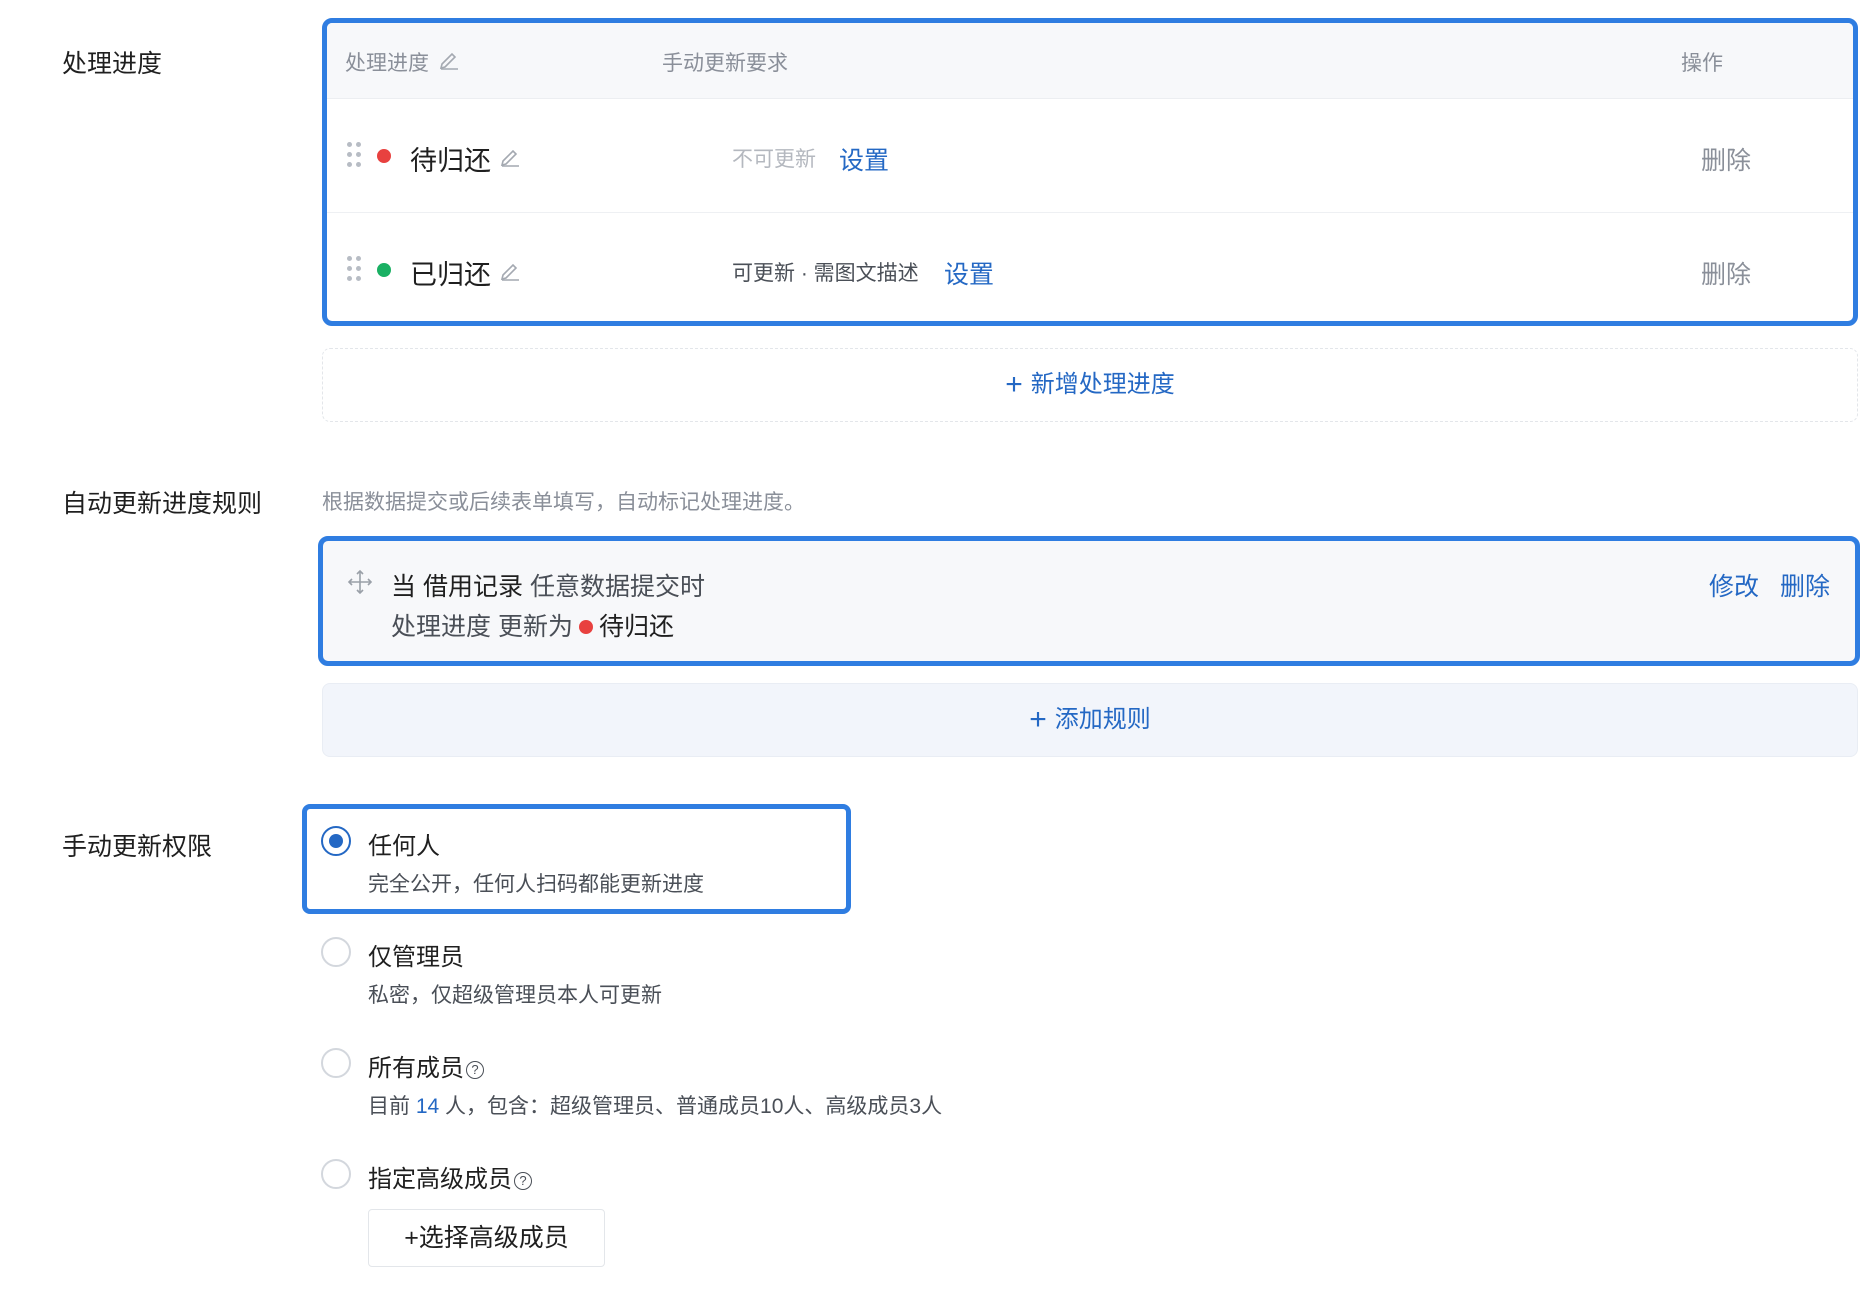  I want to click on desc-prefix: 目前, so click(389, 1106).